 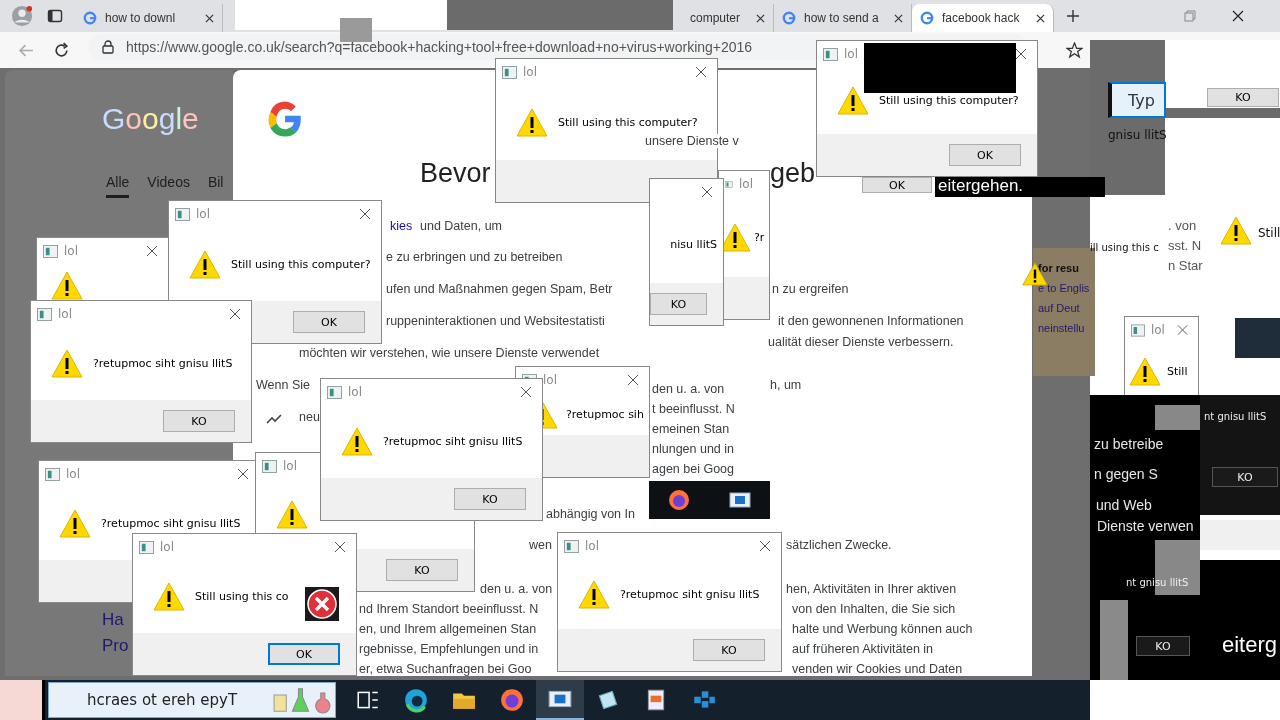 What do you see at coordinates (439, 47) in the screenshot?
I see `url-text: https://www.google.co.uk/search?q=facebook+hacking+tool+free+download+no+virus+working+2016` at bounding box center [439, 47].